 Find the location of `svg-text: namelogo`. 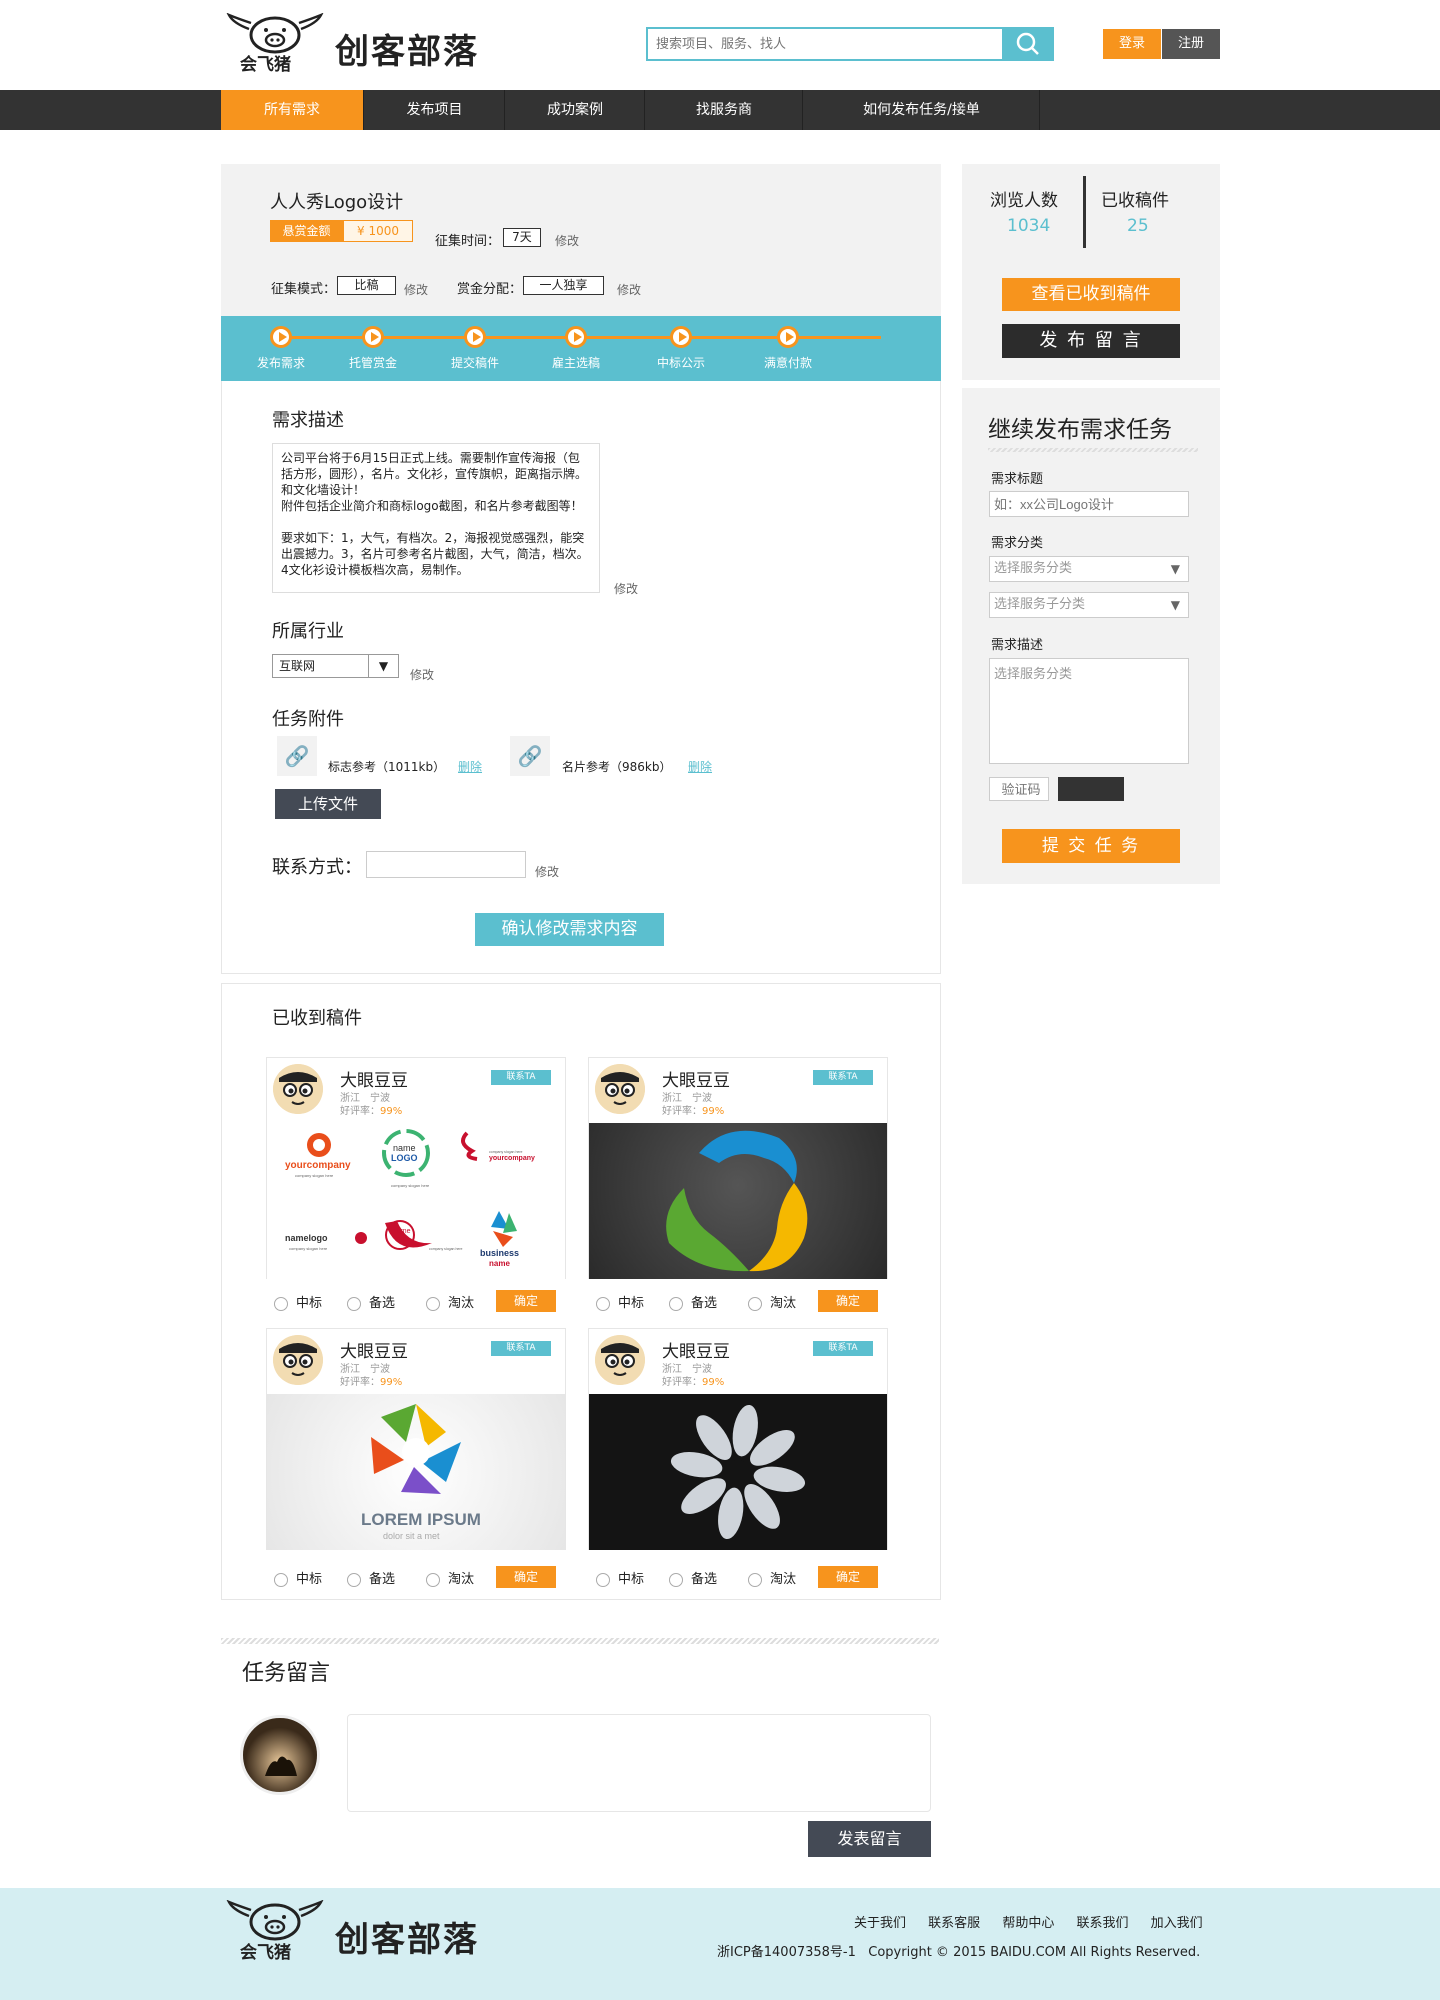

svg-text: namelogo is located at coordinates (306, 1238).